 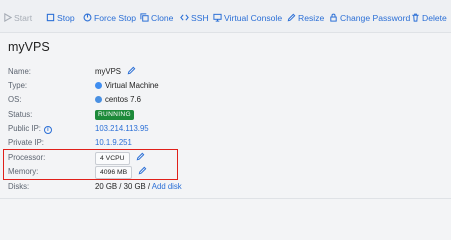 I want to click on add-disk-link: Add disk, so click(x=167, y=186).